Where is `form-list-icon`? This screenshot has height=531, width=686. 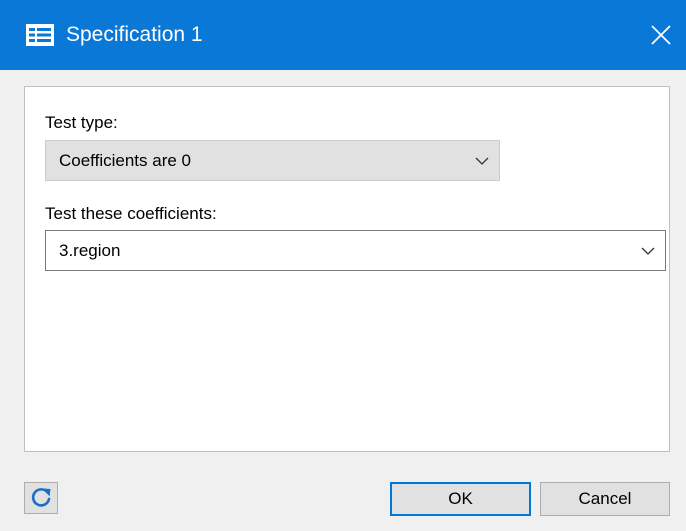 form-list-icon is located at coordinates (40, 35).